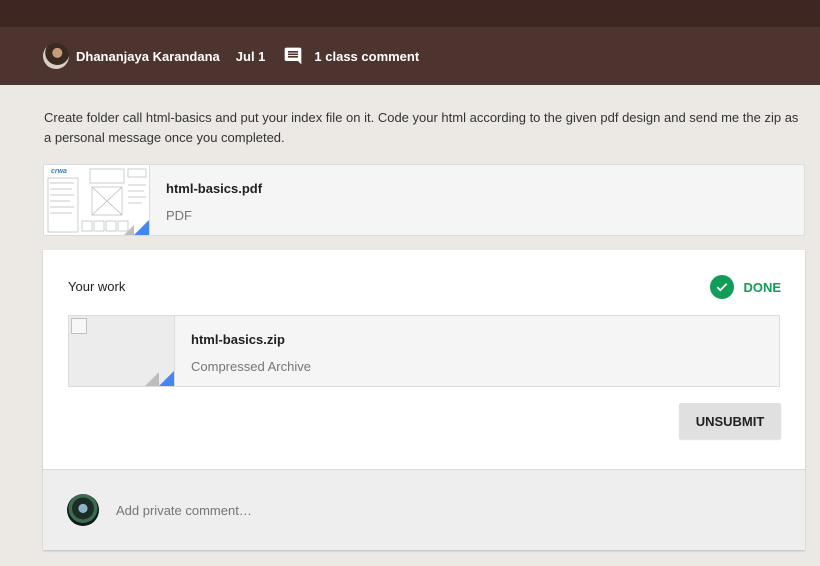  I want to click on check-icon, so click(722, 287).